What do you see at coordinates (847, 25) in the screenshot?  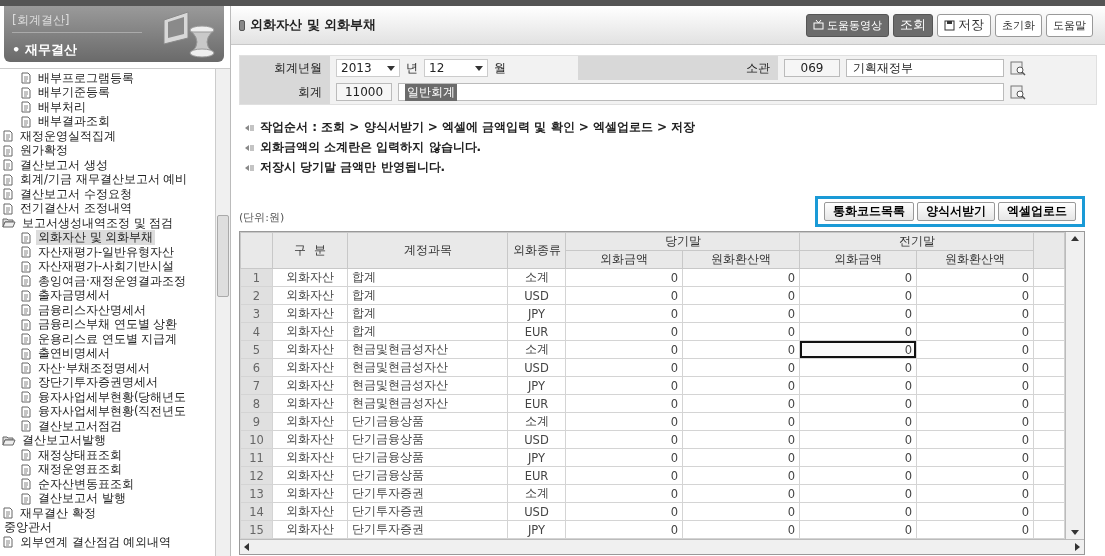 I see `help-video-button: 도움동영상` at bounding box center [847, 25].